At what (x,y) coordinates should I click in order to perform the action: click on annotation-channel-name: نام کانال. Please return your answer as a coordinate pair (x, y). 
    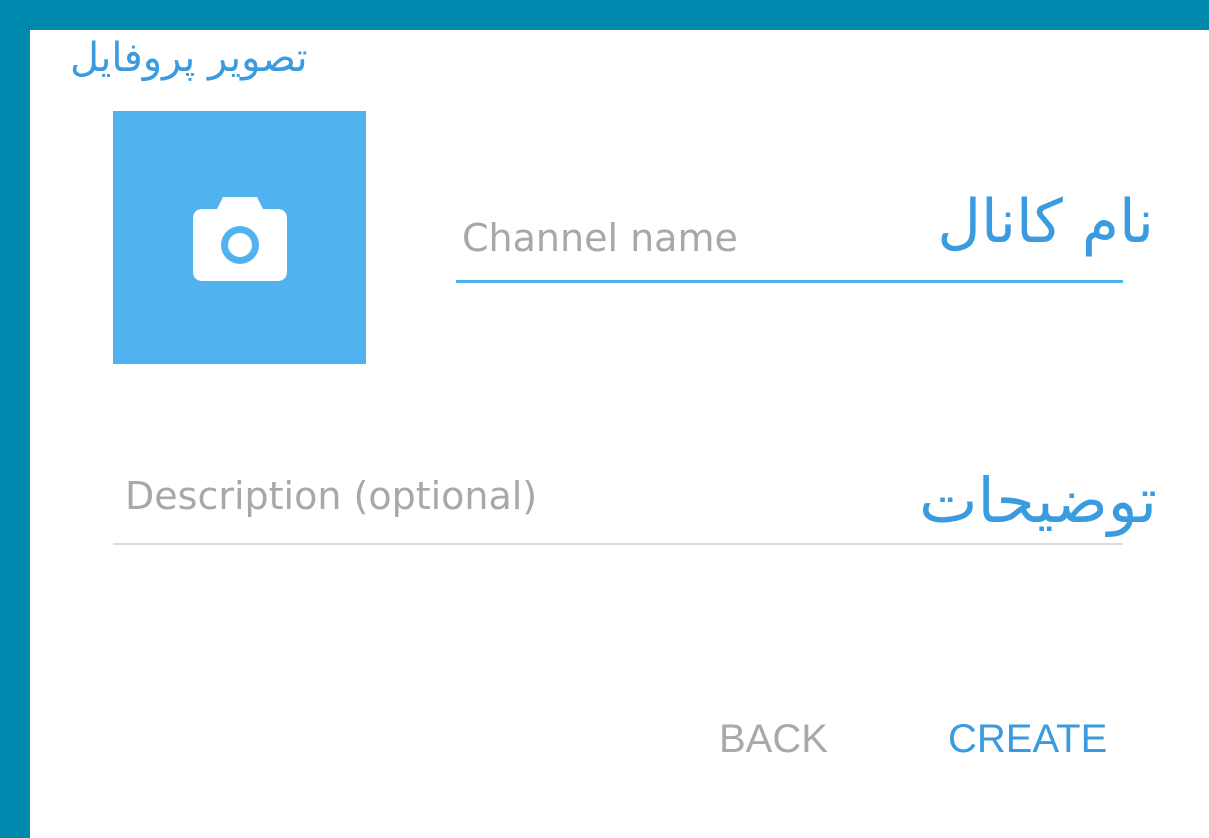
    Looking at the image, I should click on (1045, 222).